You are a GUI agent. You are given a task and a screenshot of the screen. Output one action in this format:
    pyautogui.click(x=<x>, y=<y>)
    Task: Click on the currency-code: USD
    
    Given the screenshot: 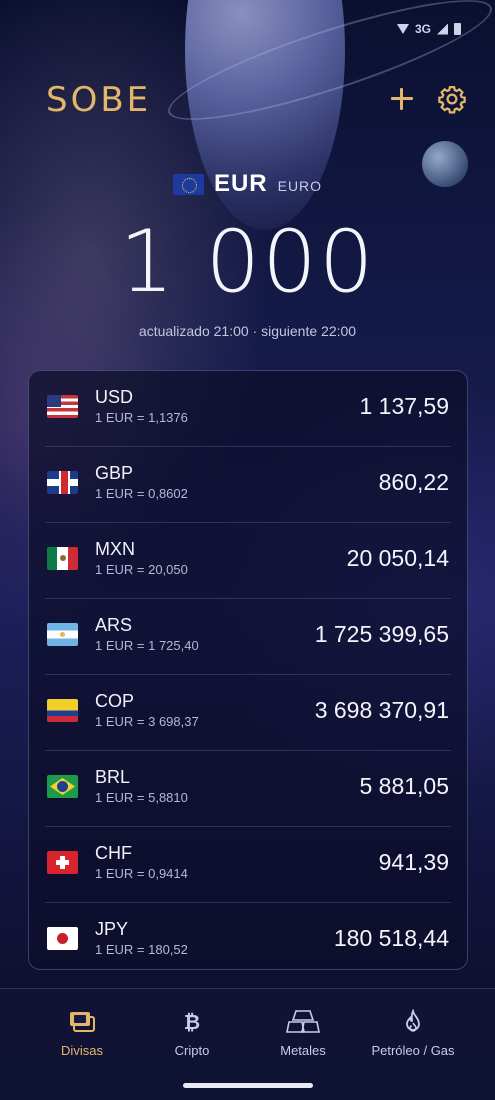 What is the action you would take?
    pyautogui.click(x=114, y=397)
    